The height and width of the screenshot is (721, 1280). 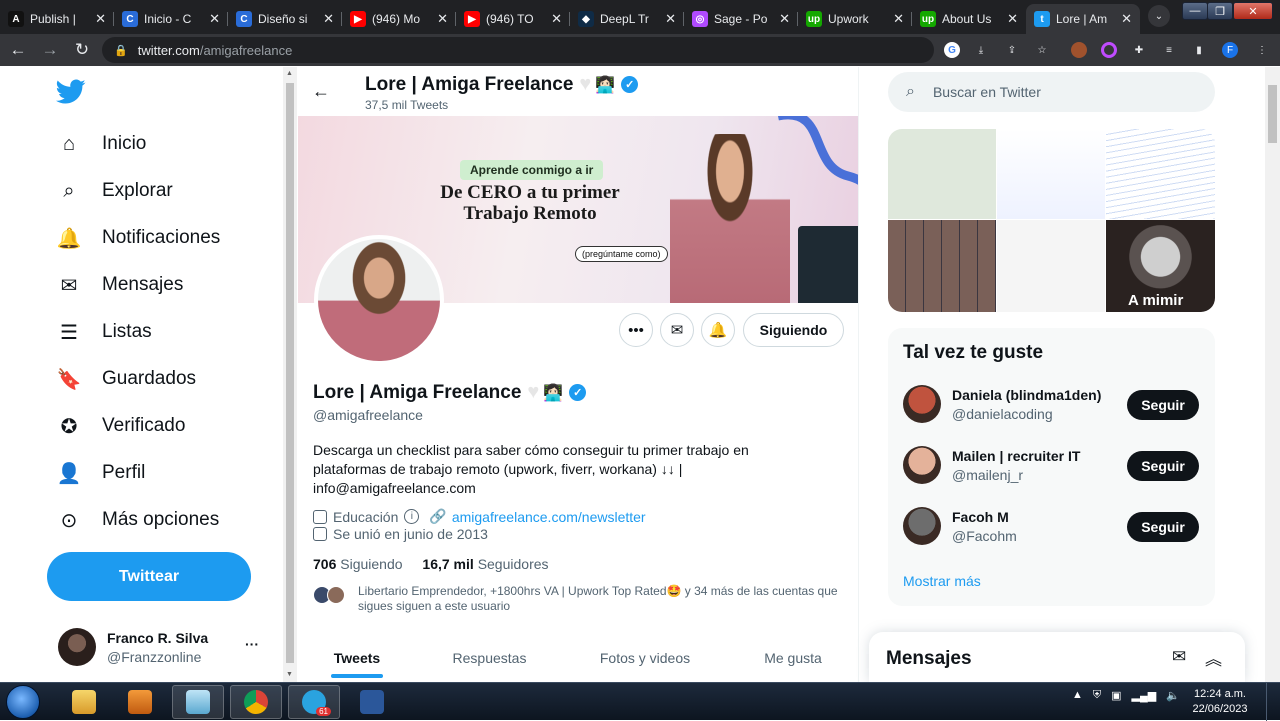 I want to click on nav-item-more-circle: ⊙ Más opciones, so click(x=138, y=520).